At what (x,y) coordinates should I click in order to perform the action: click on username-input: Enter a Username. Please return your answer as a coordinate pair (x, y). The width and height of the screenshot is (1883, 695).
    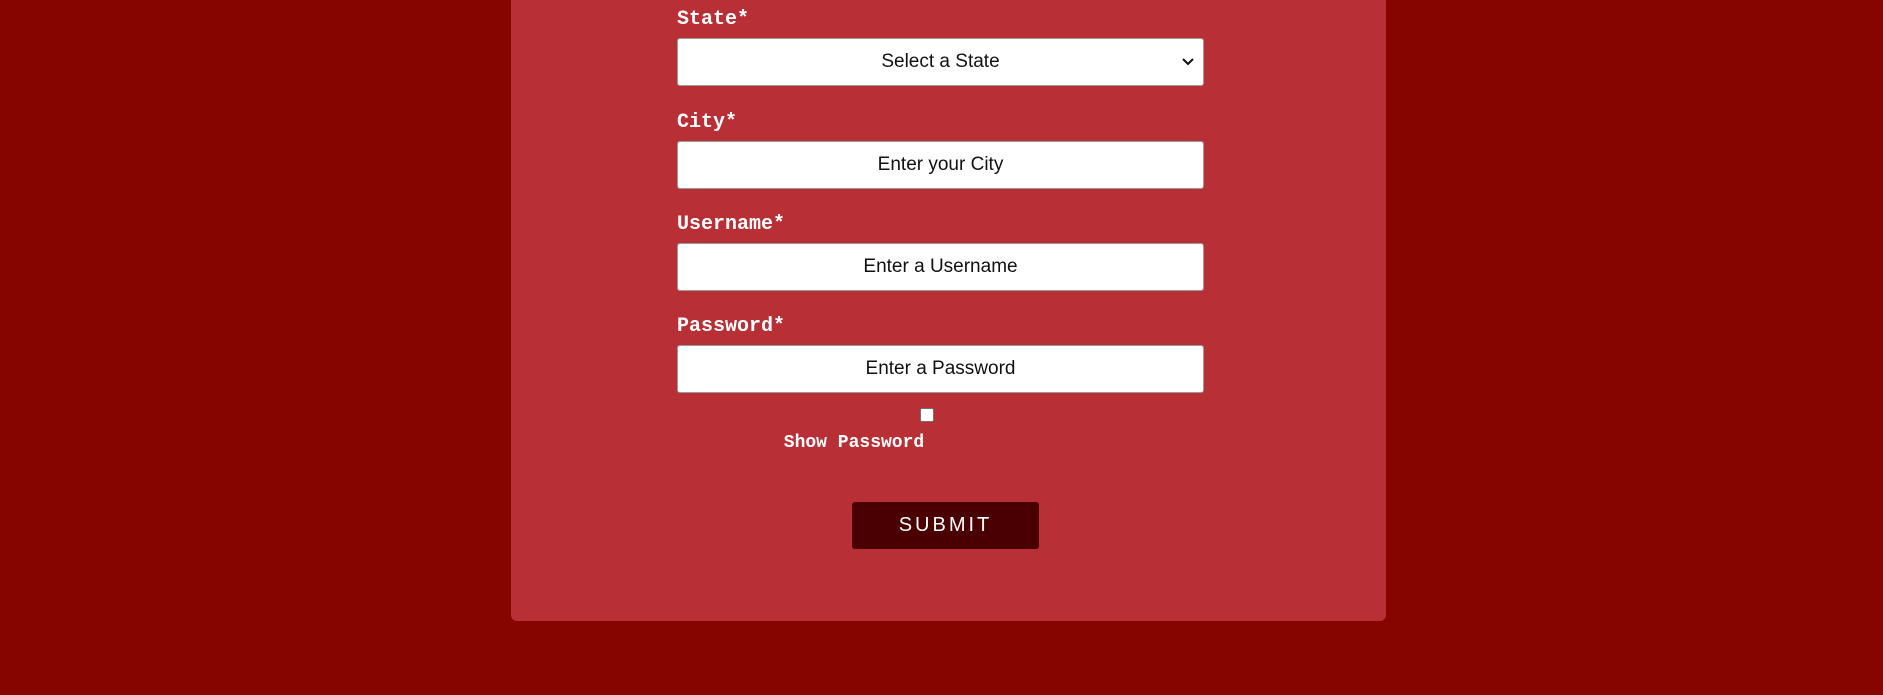
    Looking at the image, I should click on (940, 267).